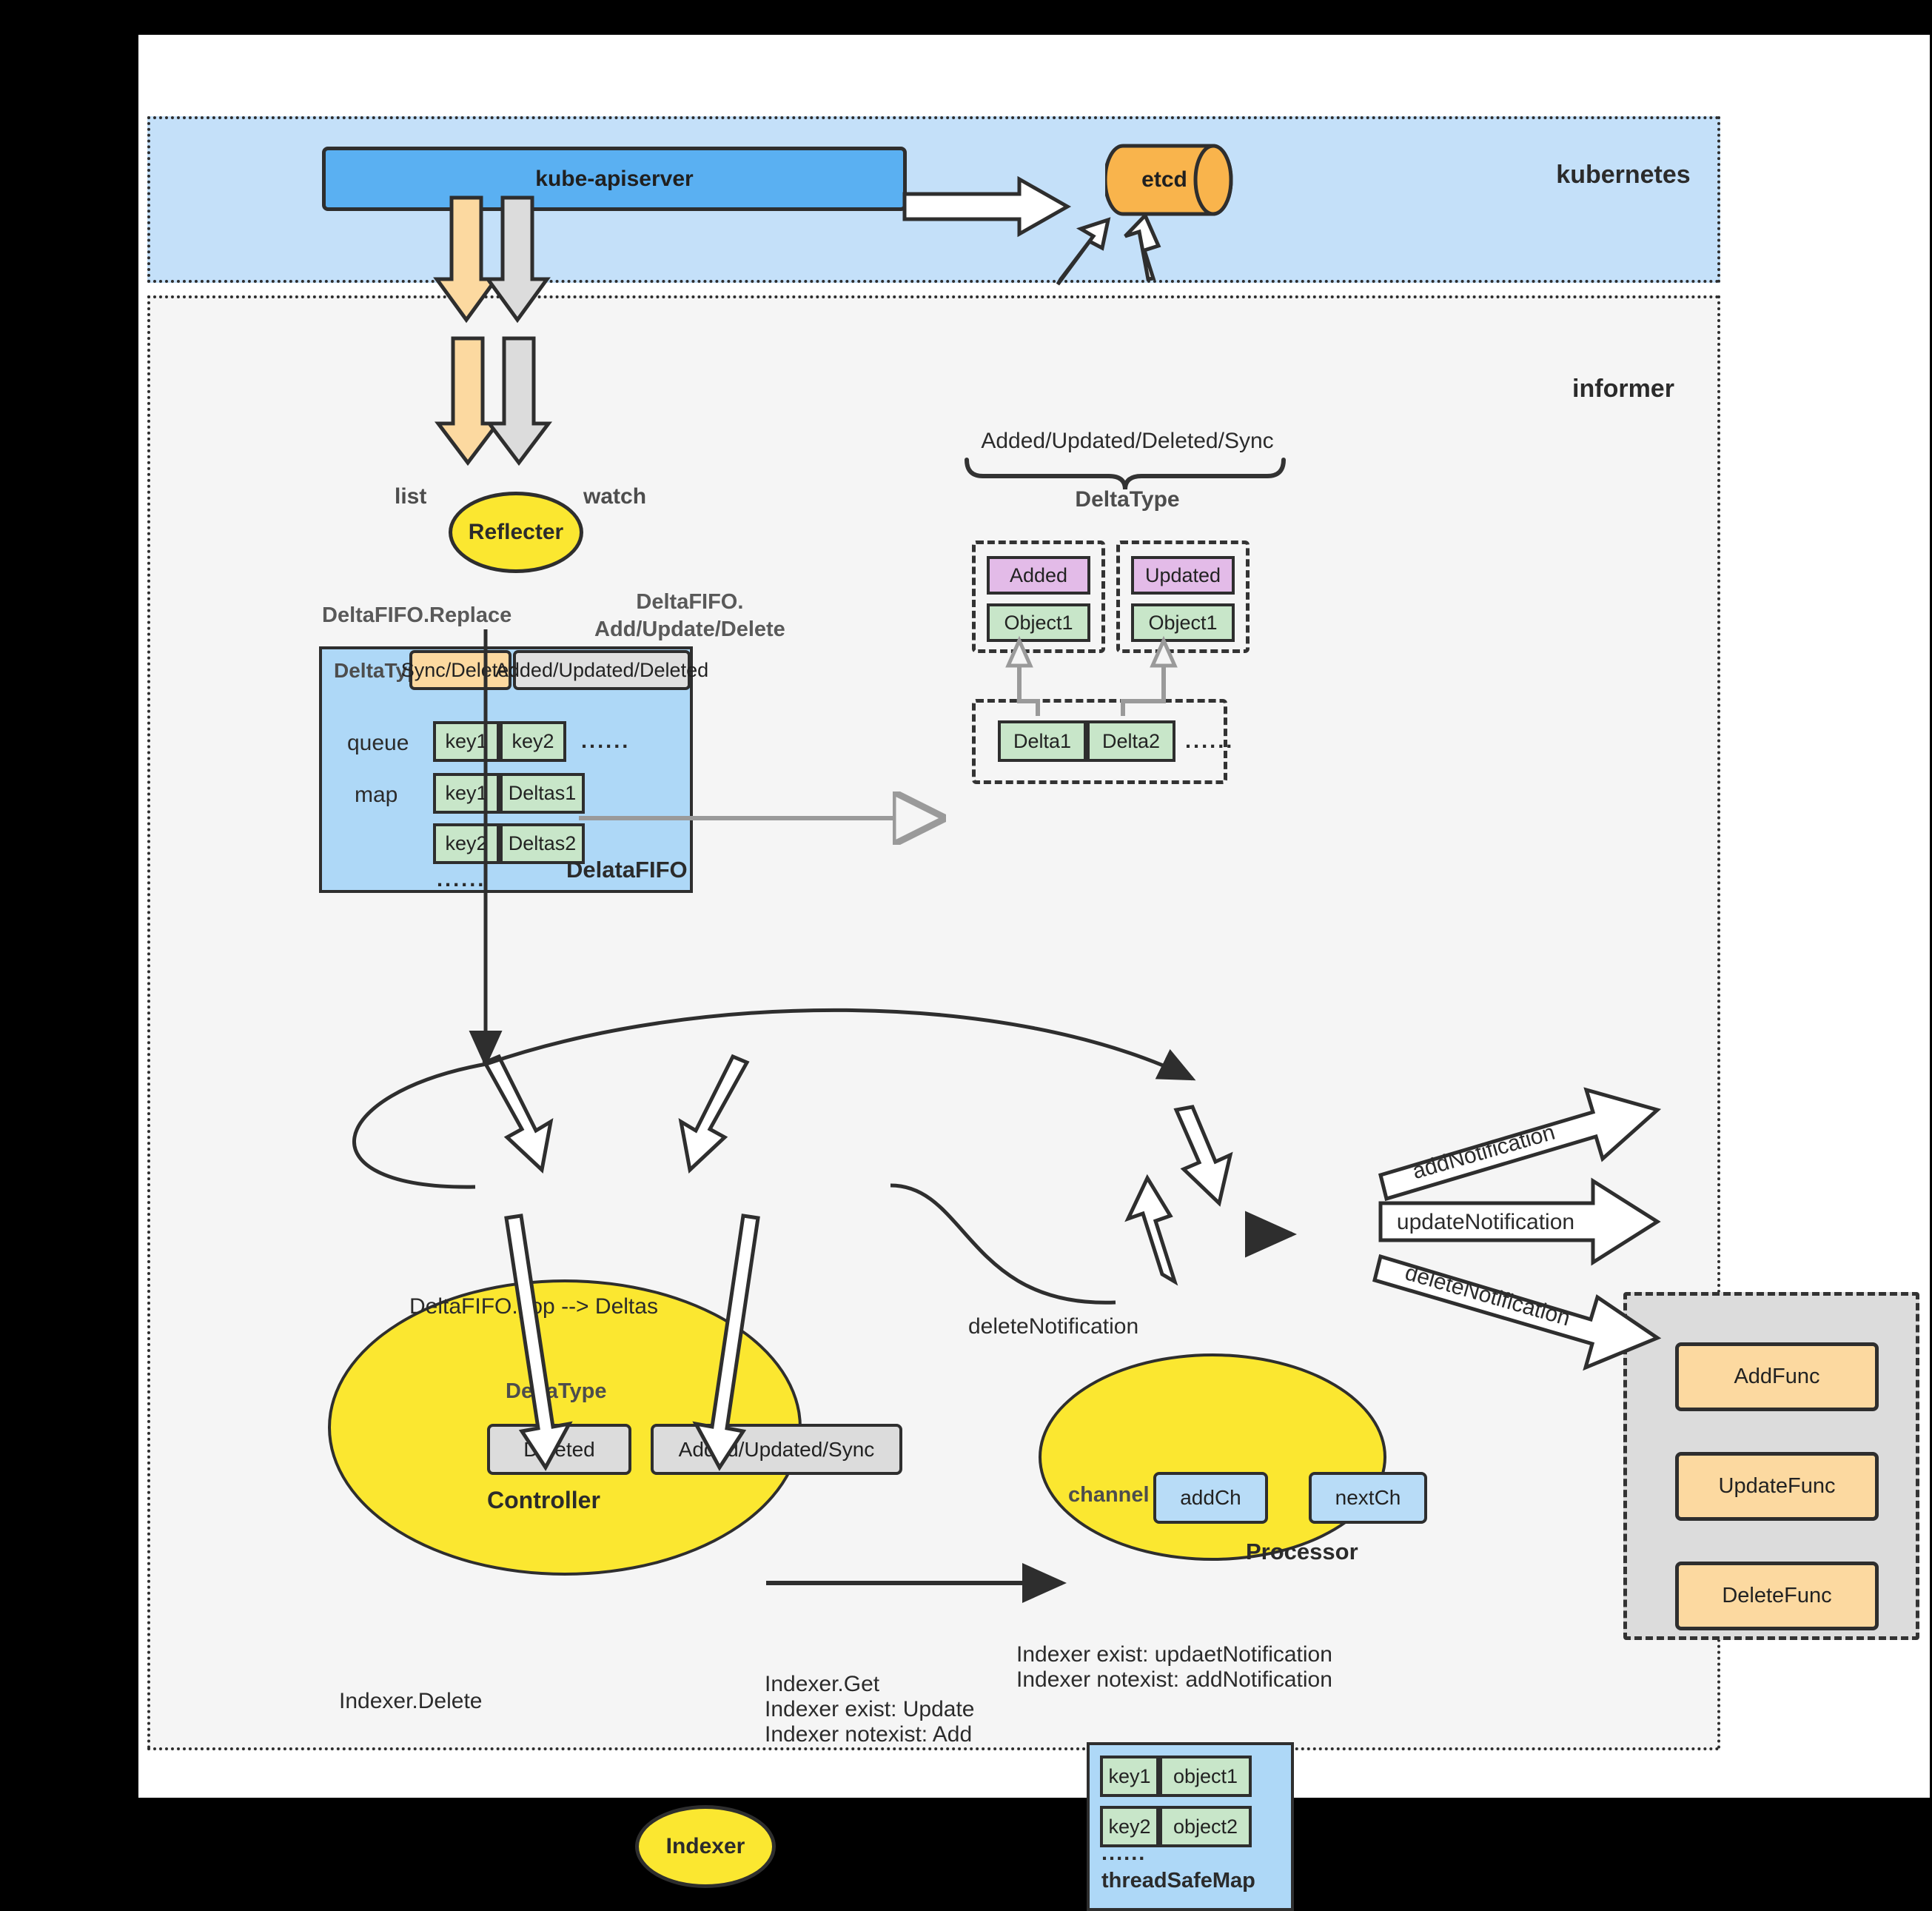 The height and width of the screenshot is (1911, 1932). What do you see at coordinates (601, 670) in the screenshot?
I see `deltatype-tag-added: Added/Updated/Deleted` at bounding box center [601, 670].